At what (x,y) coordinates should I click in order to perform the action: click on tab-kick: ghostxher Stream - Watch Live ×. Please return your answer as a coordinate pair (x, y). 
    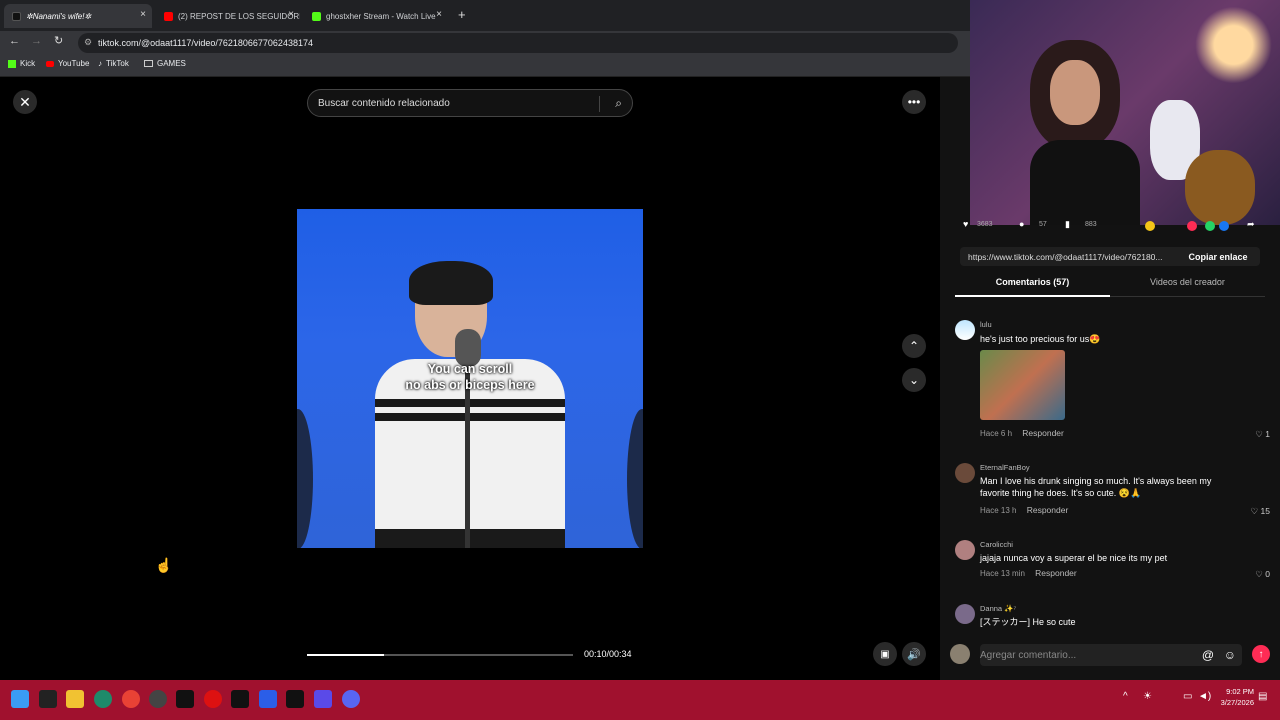
    Looking at the image, I should click on (376, 16).